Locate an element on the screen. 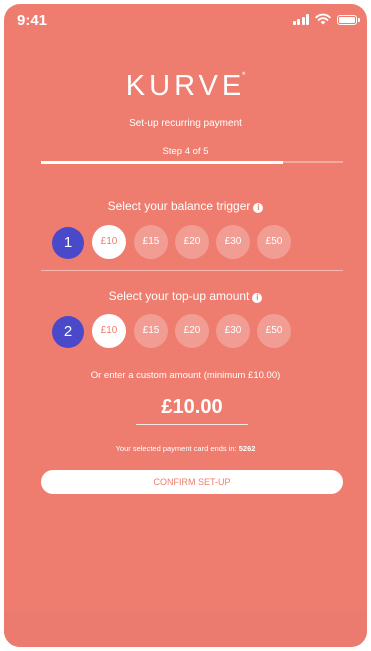 The width and height of the screenshot is (371, 651). trigger-section-title: Select your balance trigger i is located at coordinates (185, 206).